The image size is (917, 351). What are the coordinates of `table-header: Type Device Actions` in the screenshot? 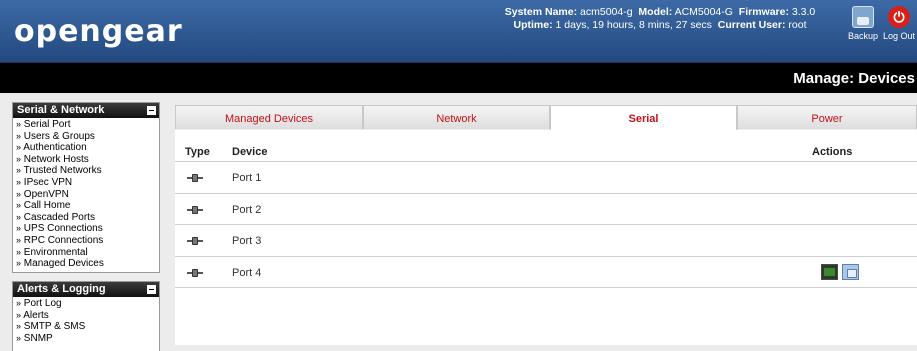 It's located at (546, 146).